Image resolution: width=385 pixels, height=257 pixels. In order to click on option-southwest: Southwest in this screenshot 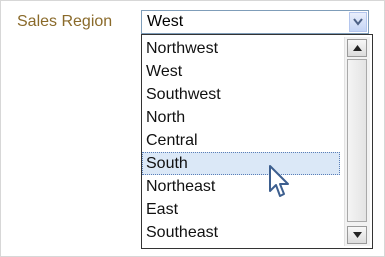, I will do `click(241, 94)`.